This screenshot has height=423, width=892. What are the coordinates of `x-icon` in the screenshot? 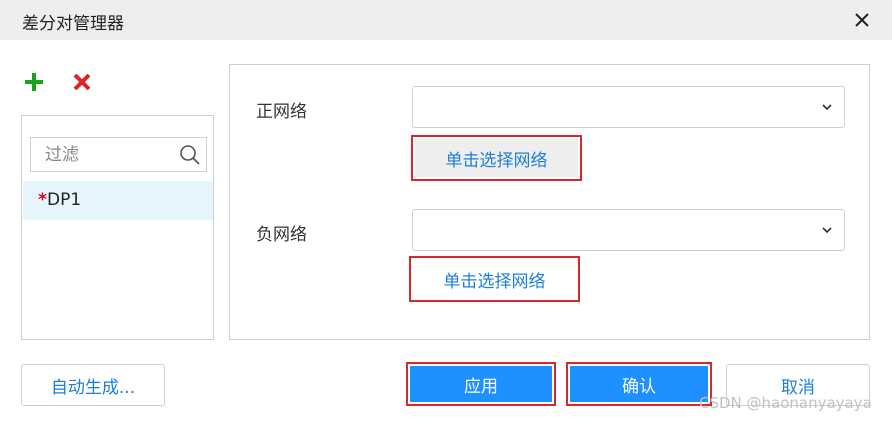 It's located at (82, 82).